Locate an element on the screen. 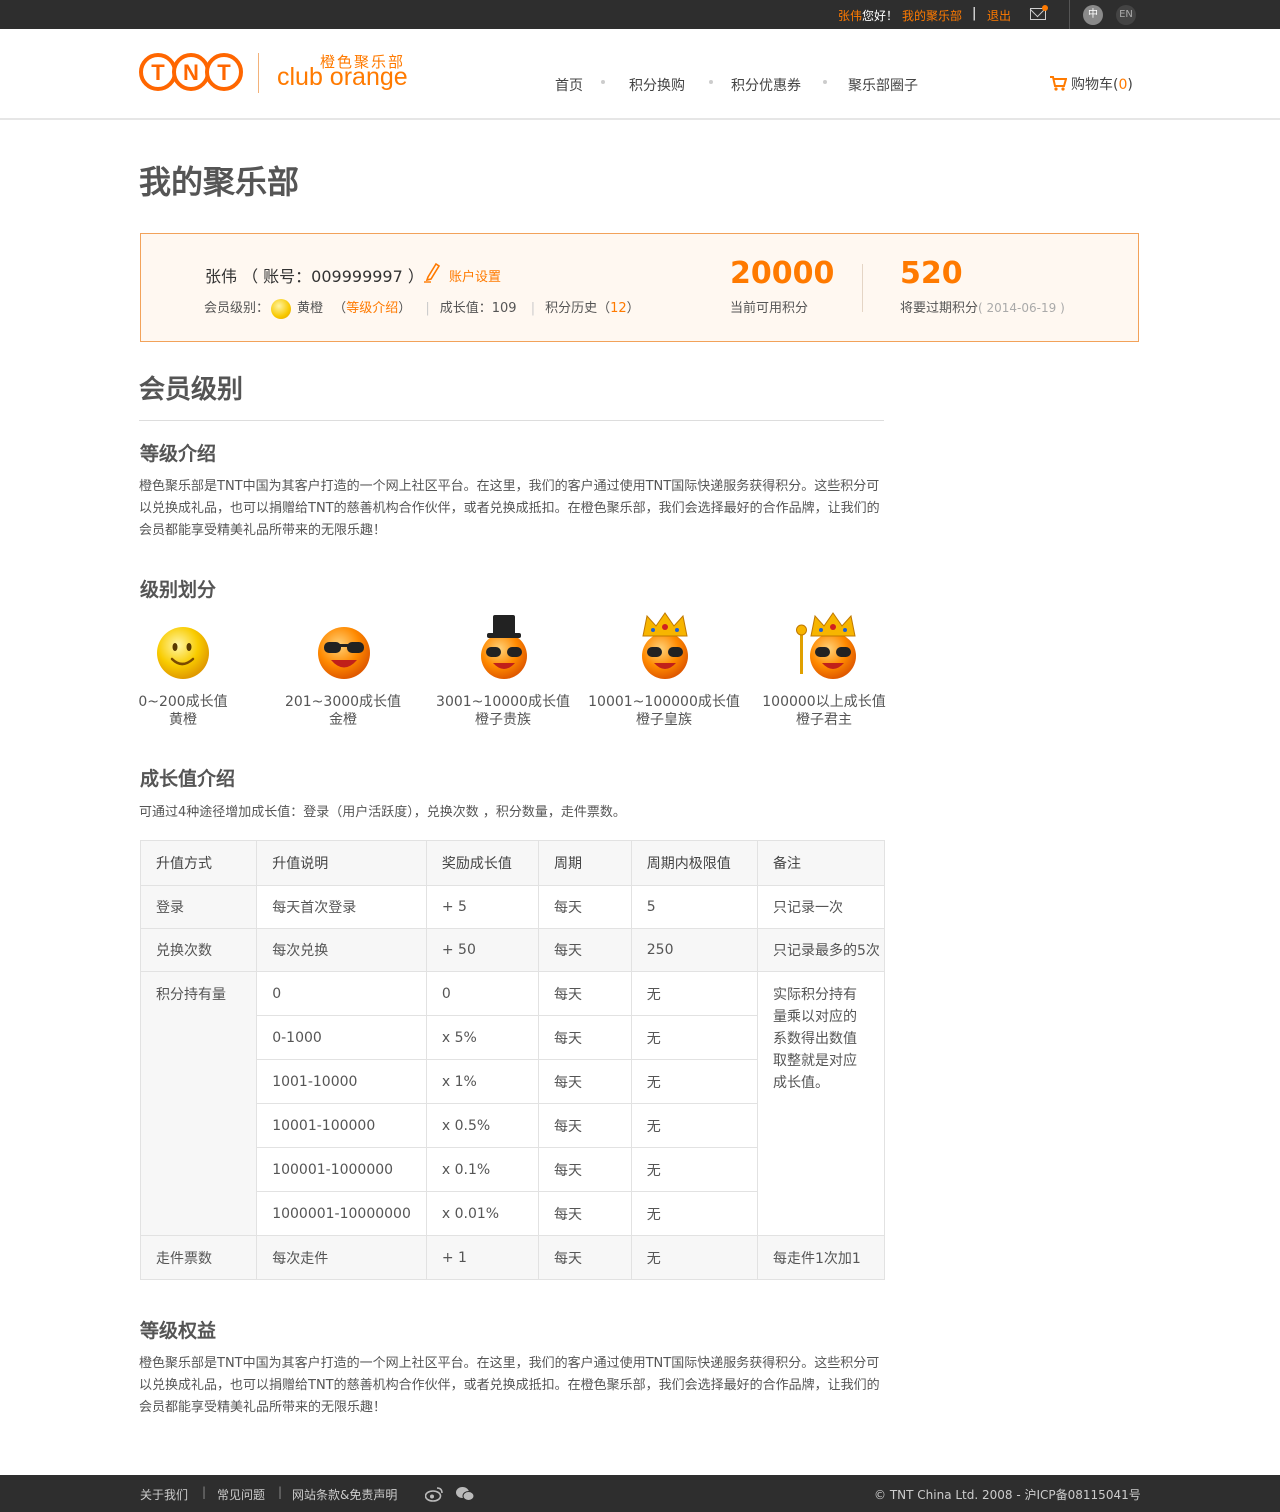 The image size is (1280, 1512). table-row: 兑换次数 每次兑换 + 50 每天 250 只记录最多的5次 is located at coordinates (512, 950).